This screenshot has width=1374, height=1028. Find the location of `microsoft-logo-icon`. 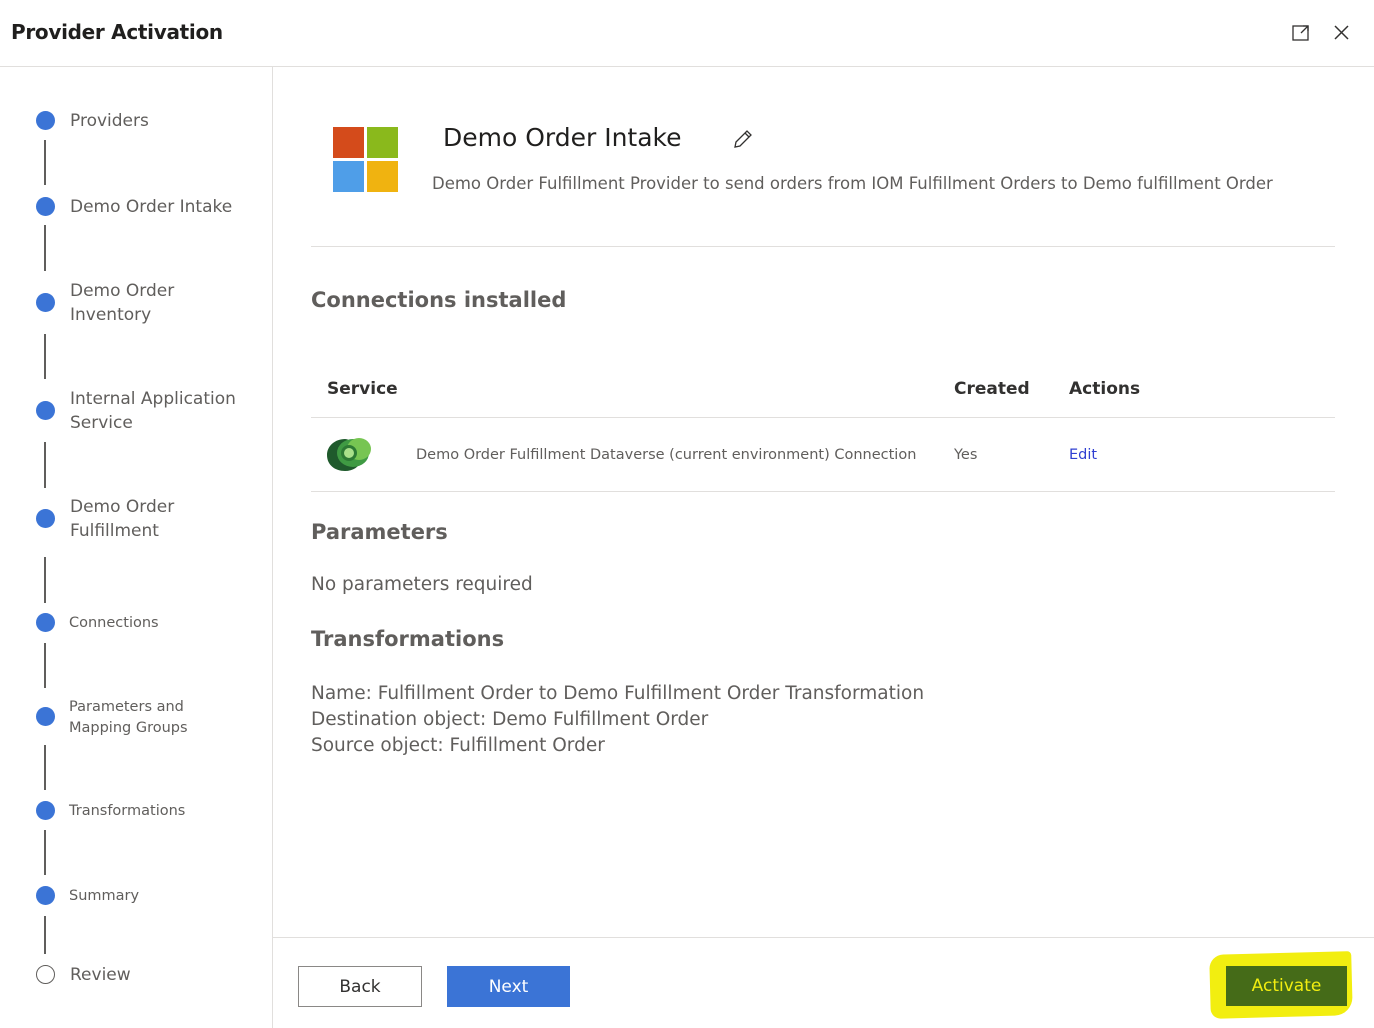

microsoft-logo-icon is located at coordinates (366, 160).